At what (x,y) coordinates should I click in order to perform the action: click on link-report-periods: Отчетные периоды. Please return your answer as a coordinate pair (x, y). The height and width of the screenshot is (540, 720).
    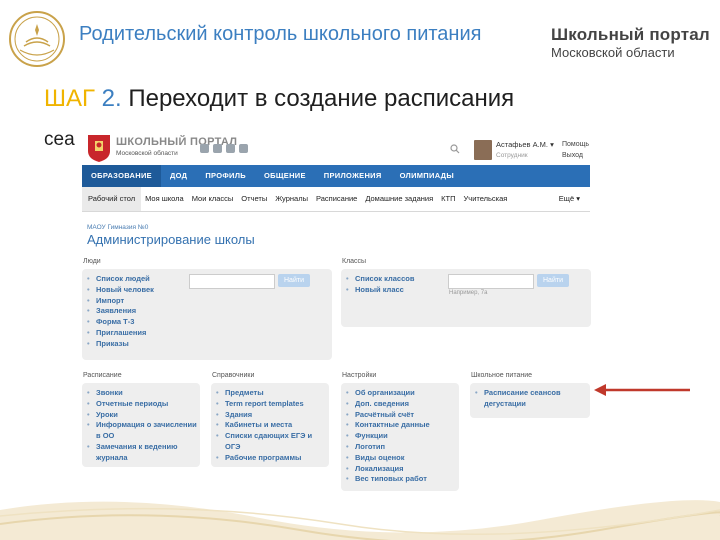
    Looking at the image, I should click on (143, 404).